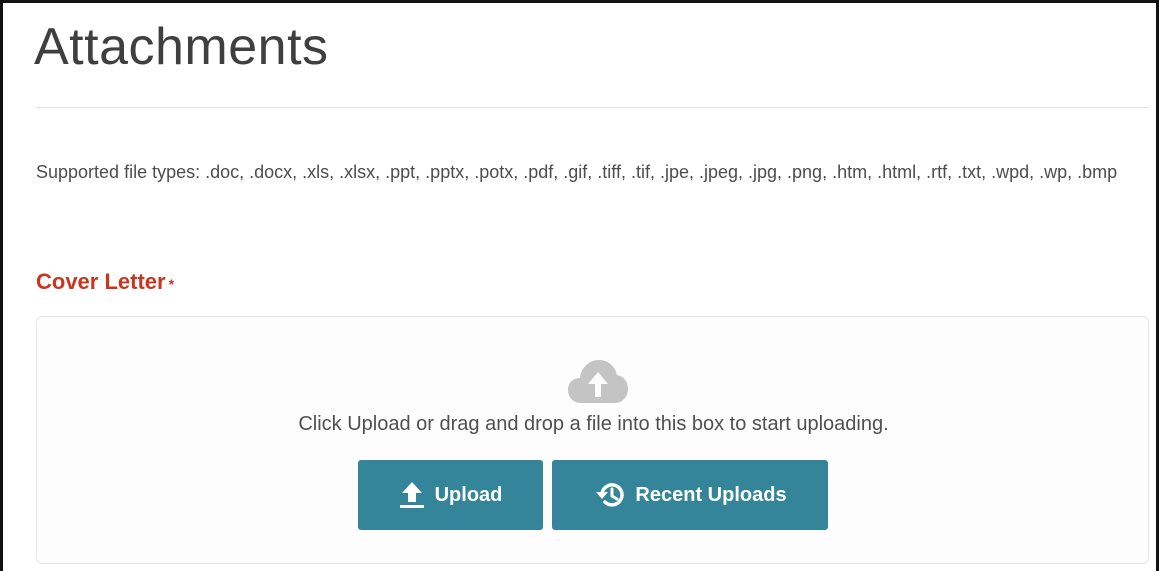  I want to click on cover-letter-label: Cover Letter *, so click(105, 282).